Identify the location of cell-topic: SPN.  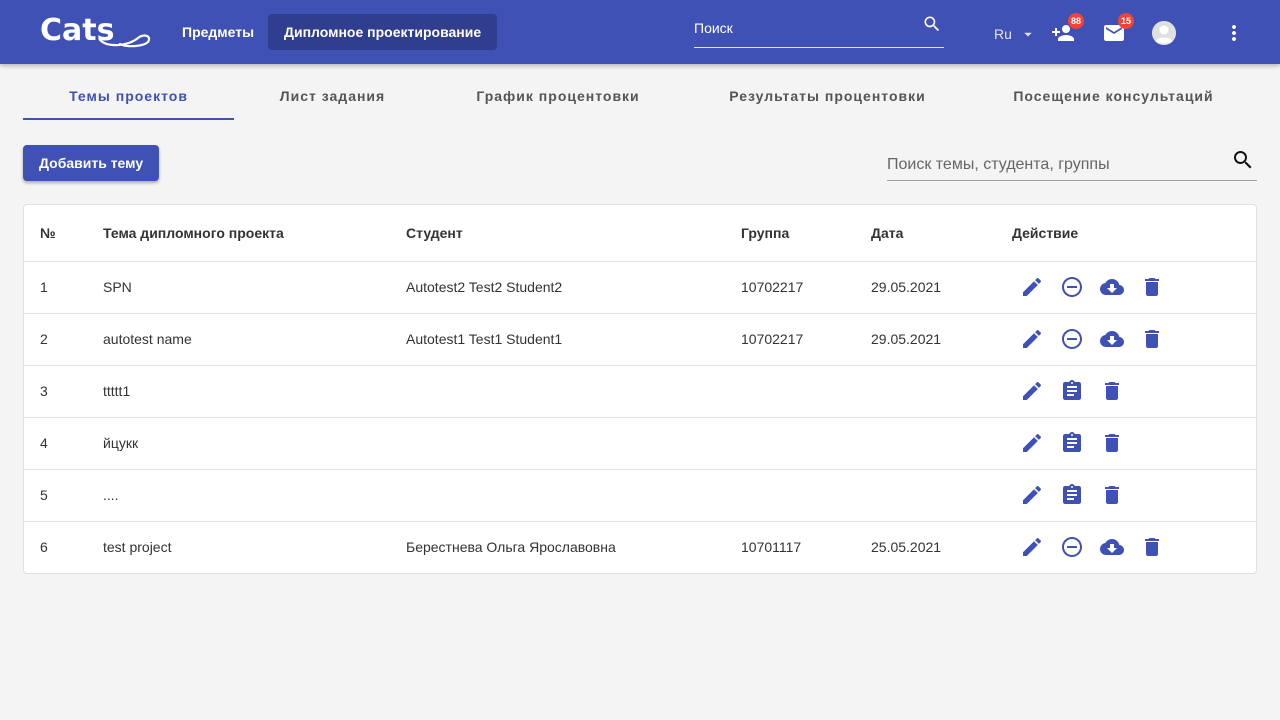
(117, 287).